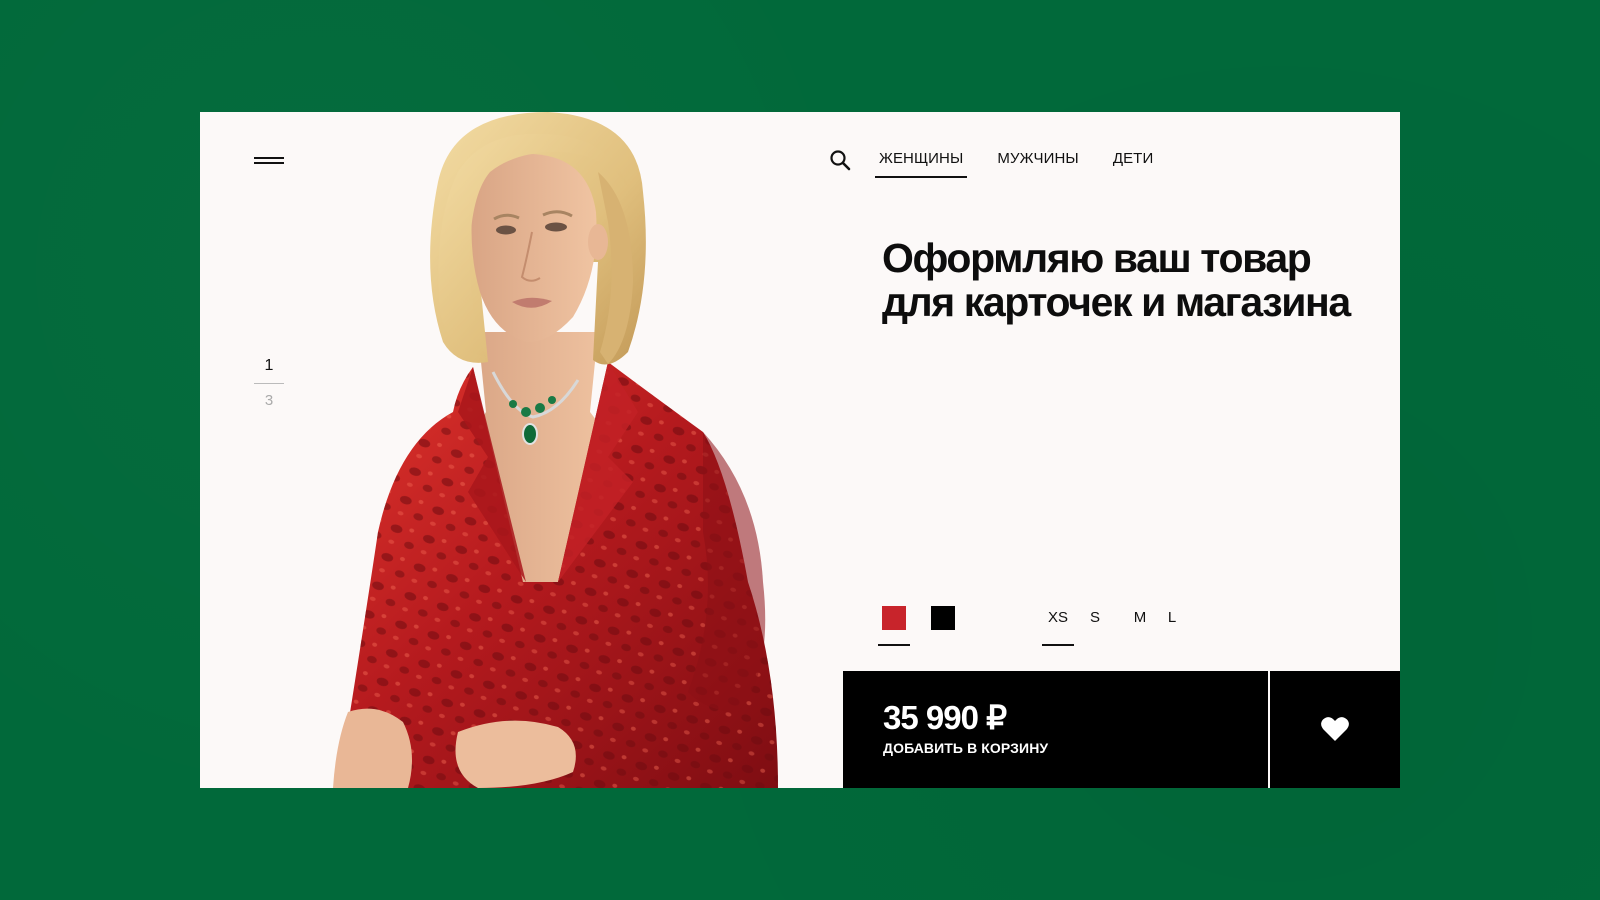  What do you see at coordinates (921, 163) in the screenshot?
I see `tab-women: ЖЕНЩИНЫ` at bounding box center [921, 163].